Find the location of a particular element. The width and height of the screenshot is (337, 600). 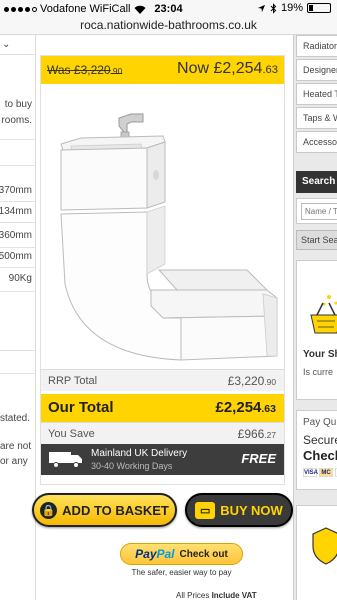

our-total-row: Our Total £2,254.63 is located at coordinates (162, 408).